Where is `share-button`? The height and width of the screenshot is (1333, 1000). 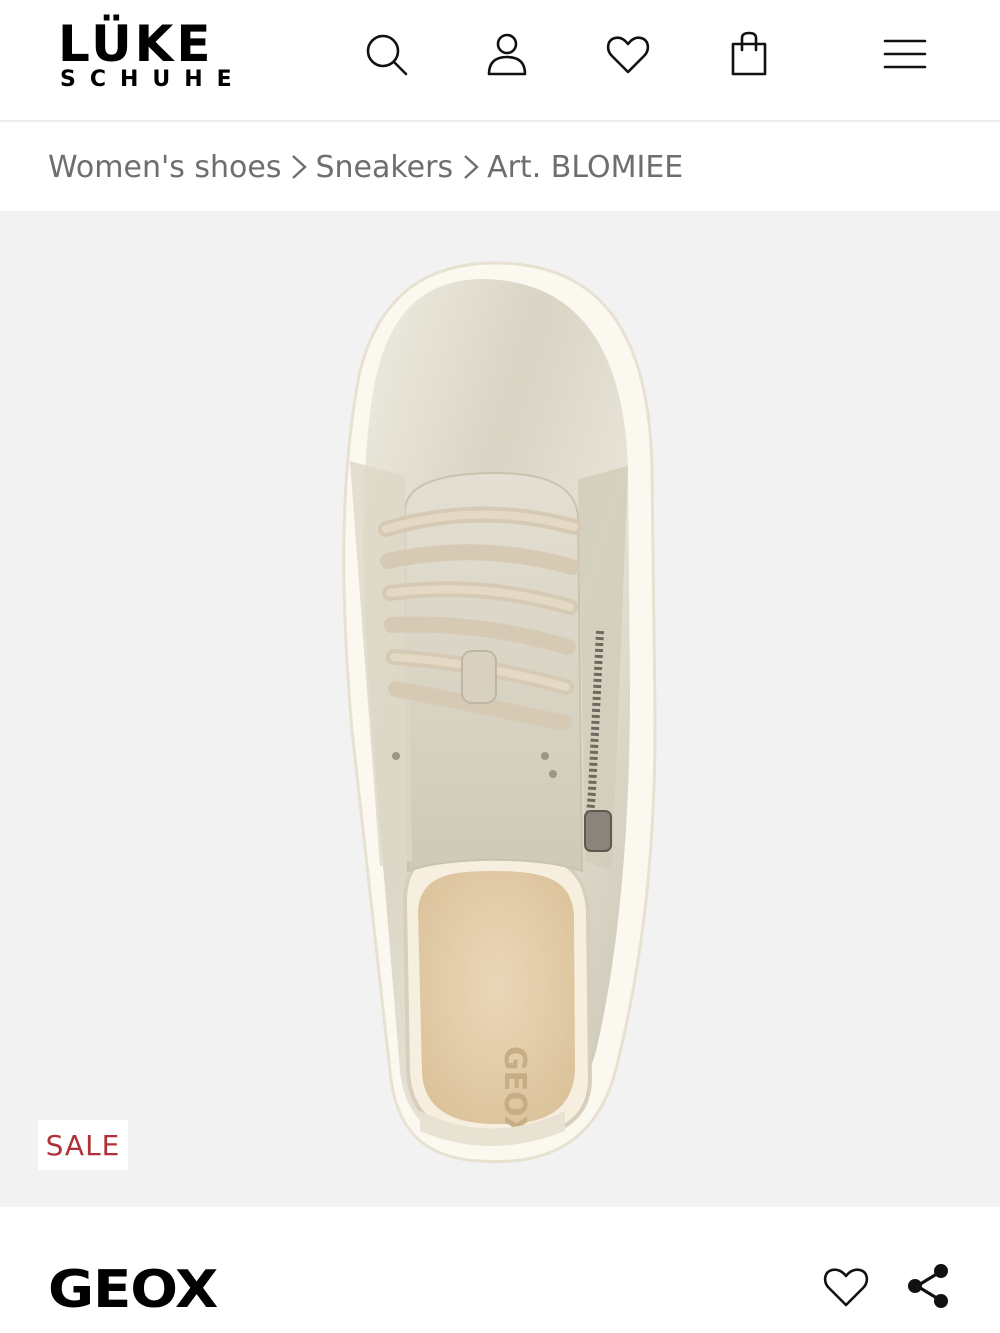 share-button is located at coordinates (928, 1286).